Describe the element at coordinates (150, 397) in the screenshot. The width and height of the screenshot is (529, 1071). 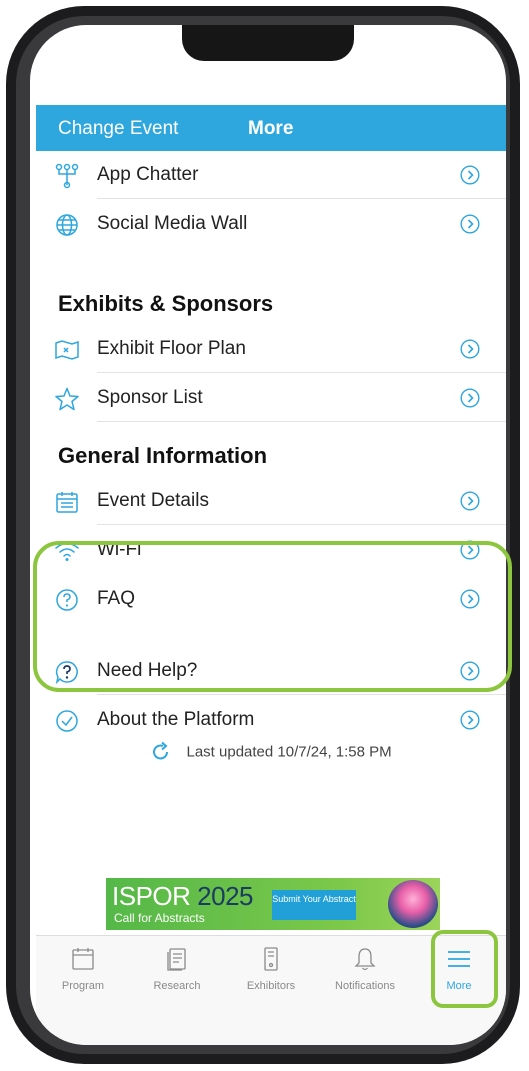
I see `menu-item-label: Sponsor List` at that location.